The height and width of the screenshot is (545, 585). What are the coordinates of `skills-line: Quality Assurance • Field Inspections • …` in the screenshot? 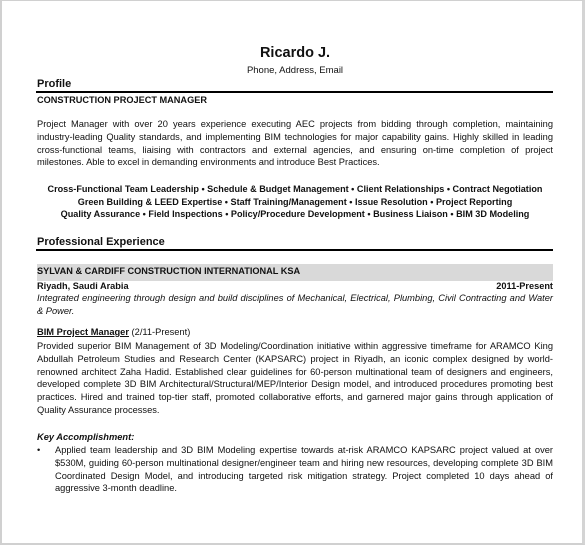 It's located at (295, 214).